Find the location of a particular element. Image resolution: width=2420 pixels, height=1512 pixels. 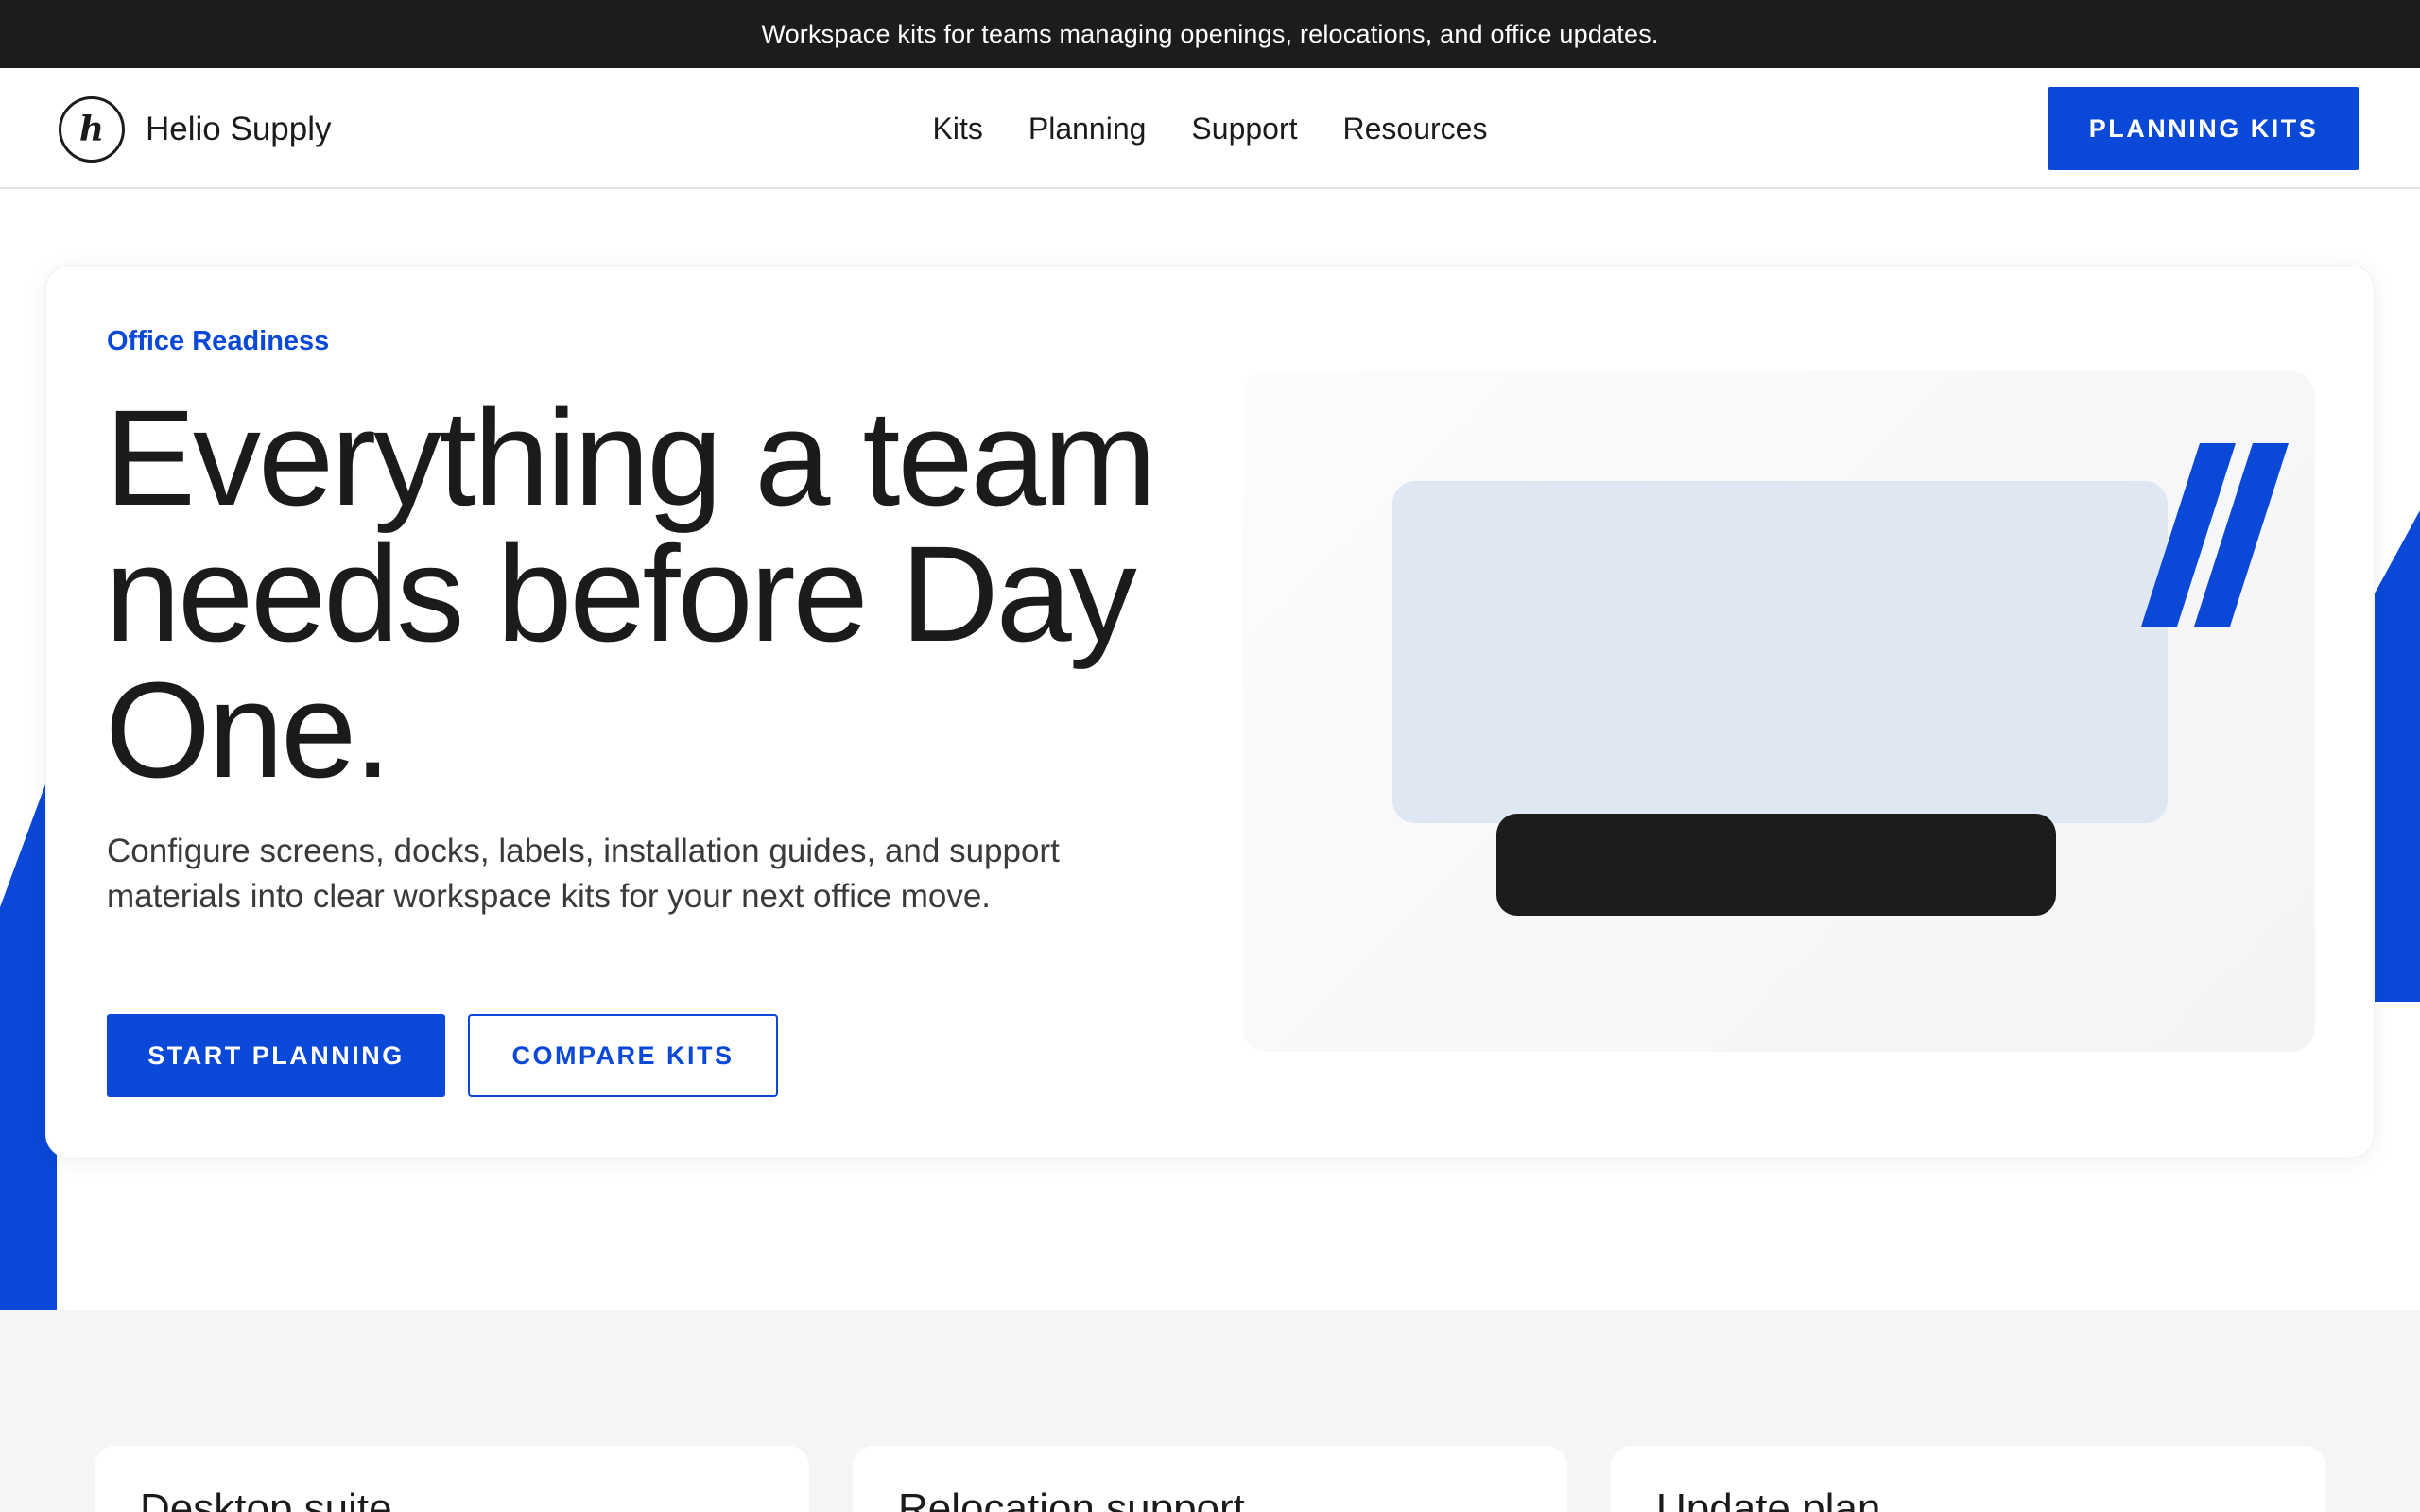

planning-kits-button: PLANNING KITS is located at coordinates (2204, 128).